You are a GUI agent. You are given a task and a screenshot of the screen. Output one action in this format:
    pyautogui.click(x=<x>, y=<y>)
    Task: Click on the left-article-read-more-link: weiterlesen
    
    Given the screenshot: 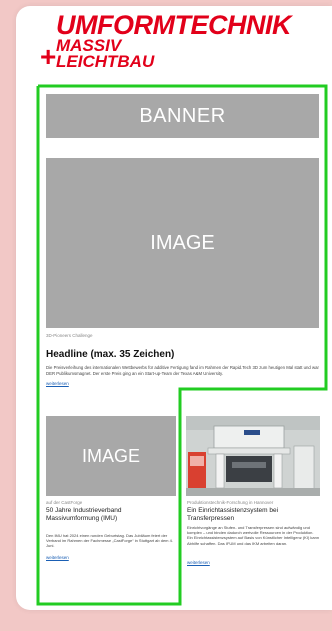 What is the action you would take?
    pyautogui.click(x=57, y=557)
    